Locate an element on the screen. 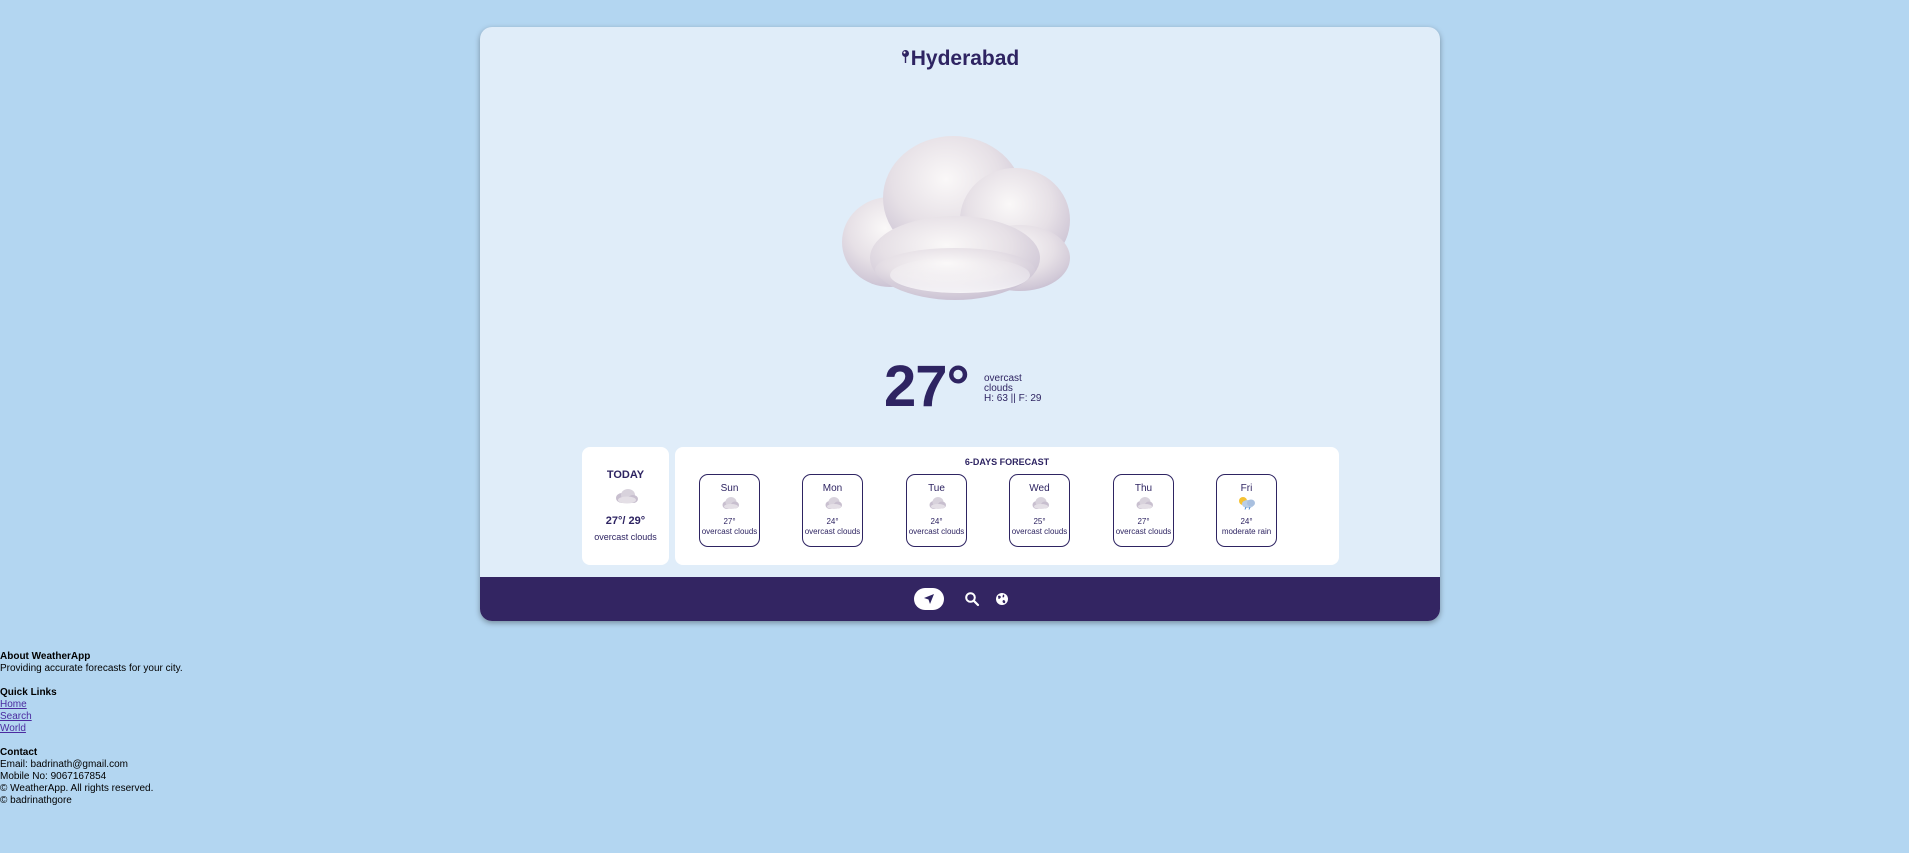 This screenshot has width=1909, height=853. forecast-day-card: Mon 24° overcast clouds is located at coordinates (832, 510).